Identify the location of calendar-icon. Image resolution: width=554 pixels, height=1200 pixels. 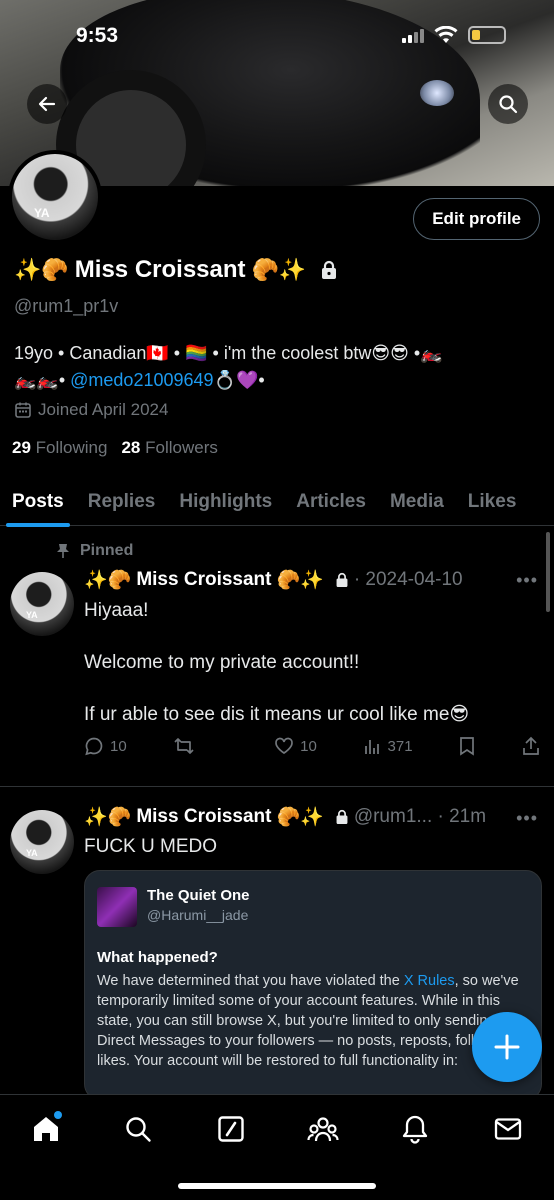
(23, 410).